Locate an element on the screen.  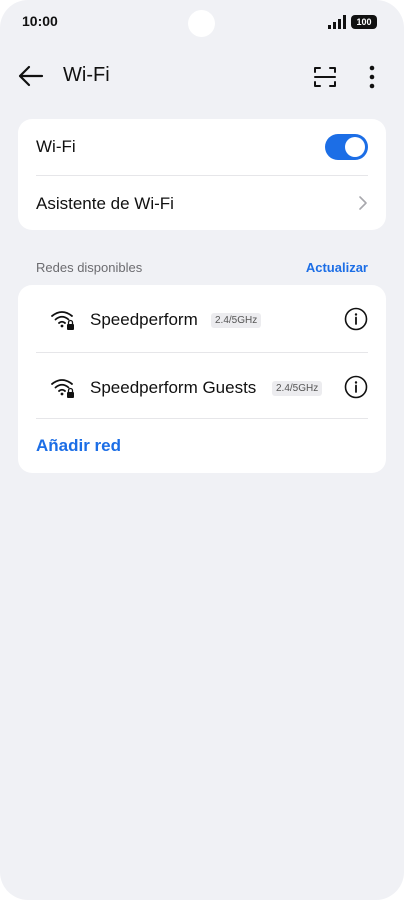
add-network-button: Añadir red is located at coordinates (202, 446).